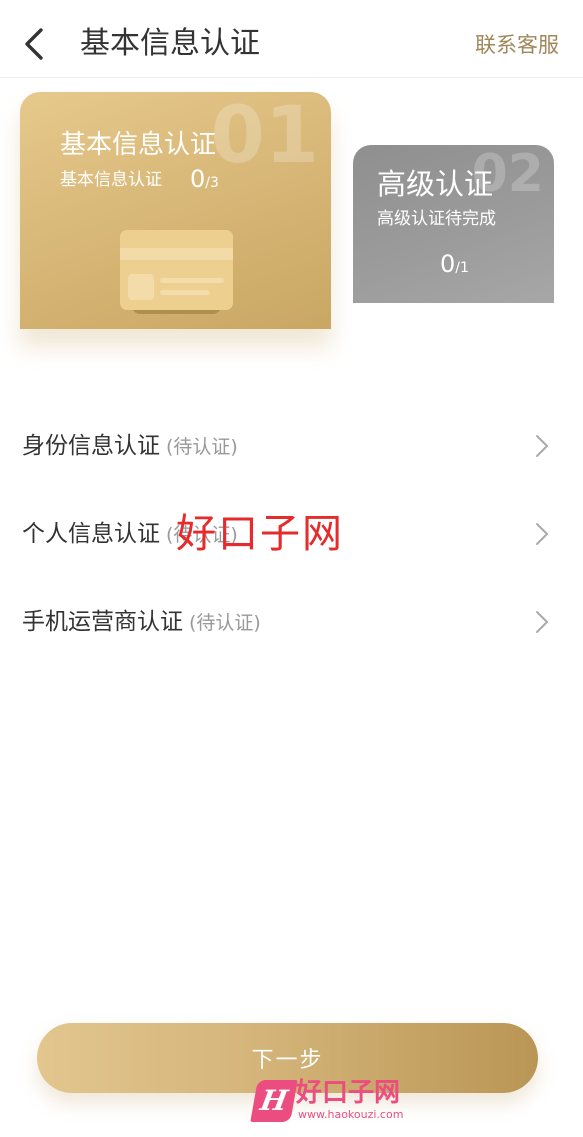 Image resolution: width=583 pixels, height=1137 pixels. What do you see at coordinates (91, 534) in the screenshot?
I see `list-item-label: 个人信息认证` at bounding box center [91, 534].